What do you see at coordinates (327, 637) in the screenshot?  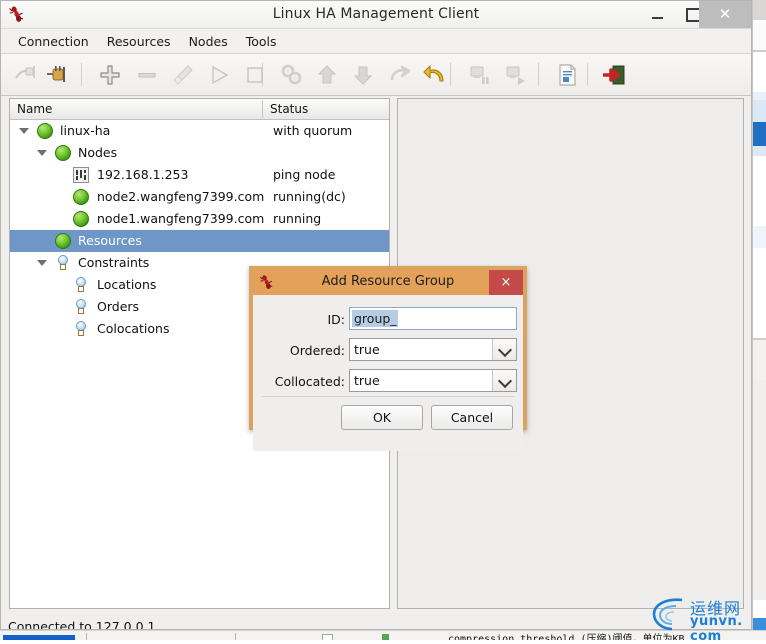 I see `background-checkbox` at bounding box center [327, 637].